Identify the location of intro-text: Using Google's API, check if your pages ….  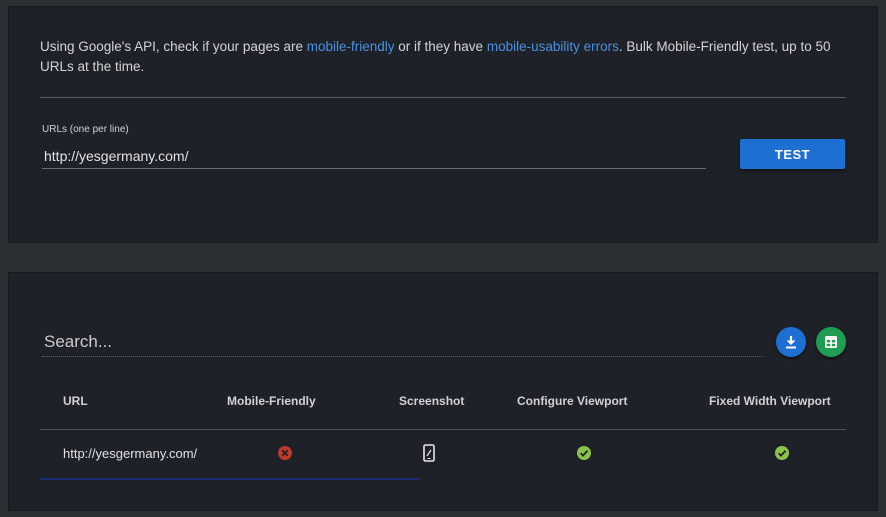
(440, 57).